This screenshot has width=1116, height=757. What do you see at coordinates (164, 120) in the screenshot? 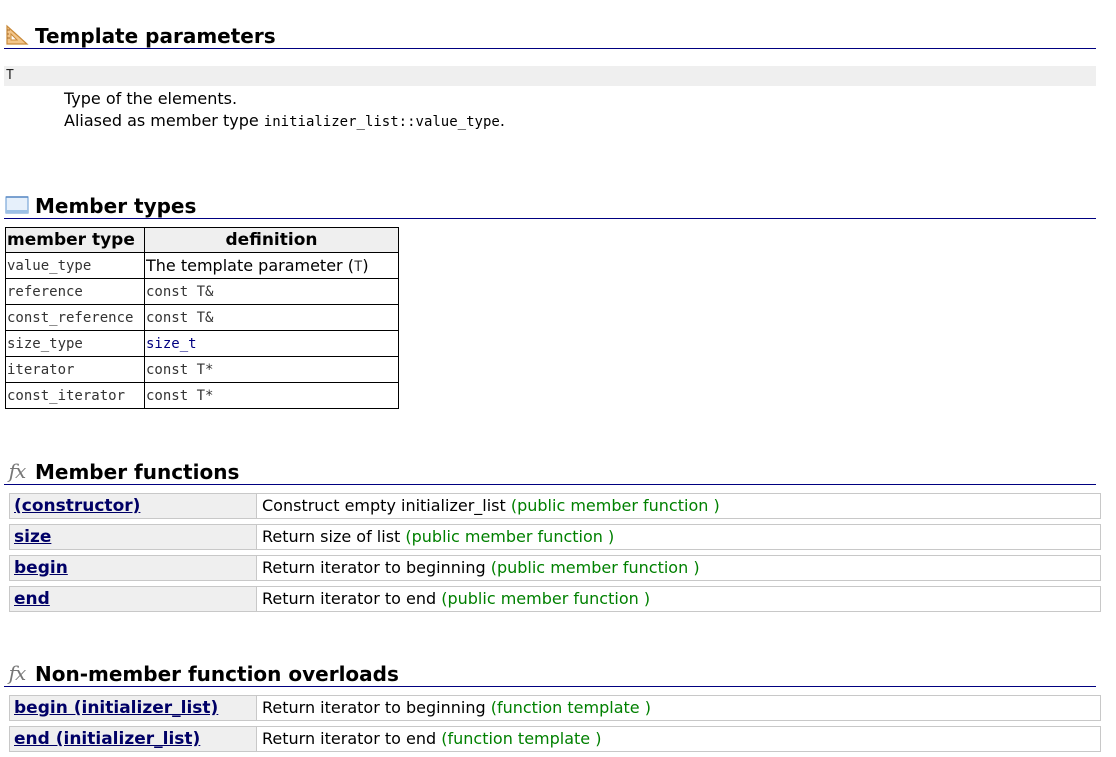
I see `param-desc-line2-text: Aliased as member type` at bounding box center [164, 120].